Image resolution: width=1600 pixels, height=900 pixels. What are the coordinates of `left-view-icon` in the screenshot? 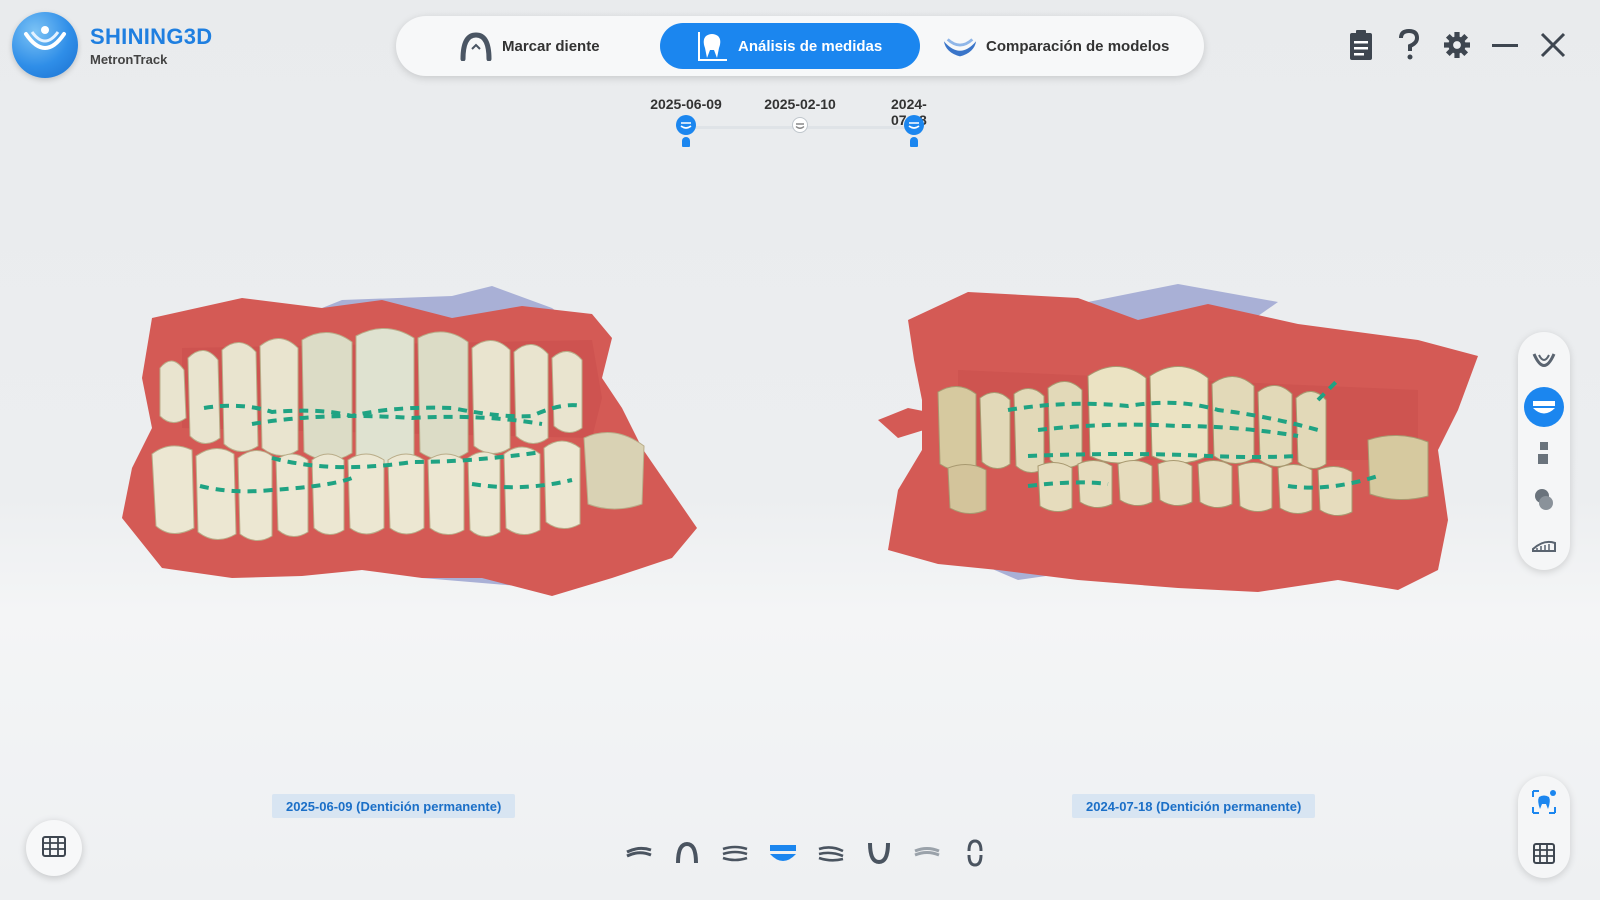 It's located at (639, 853).